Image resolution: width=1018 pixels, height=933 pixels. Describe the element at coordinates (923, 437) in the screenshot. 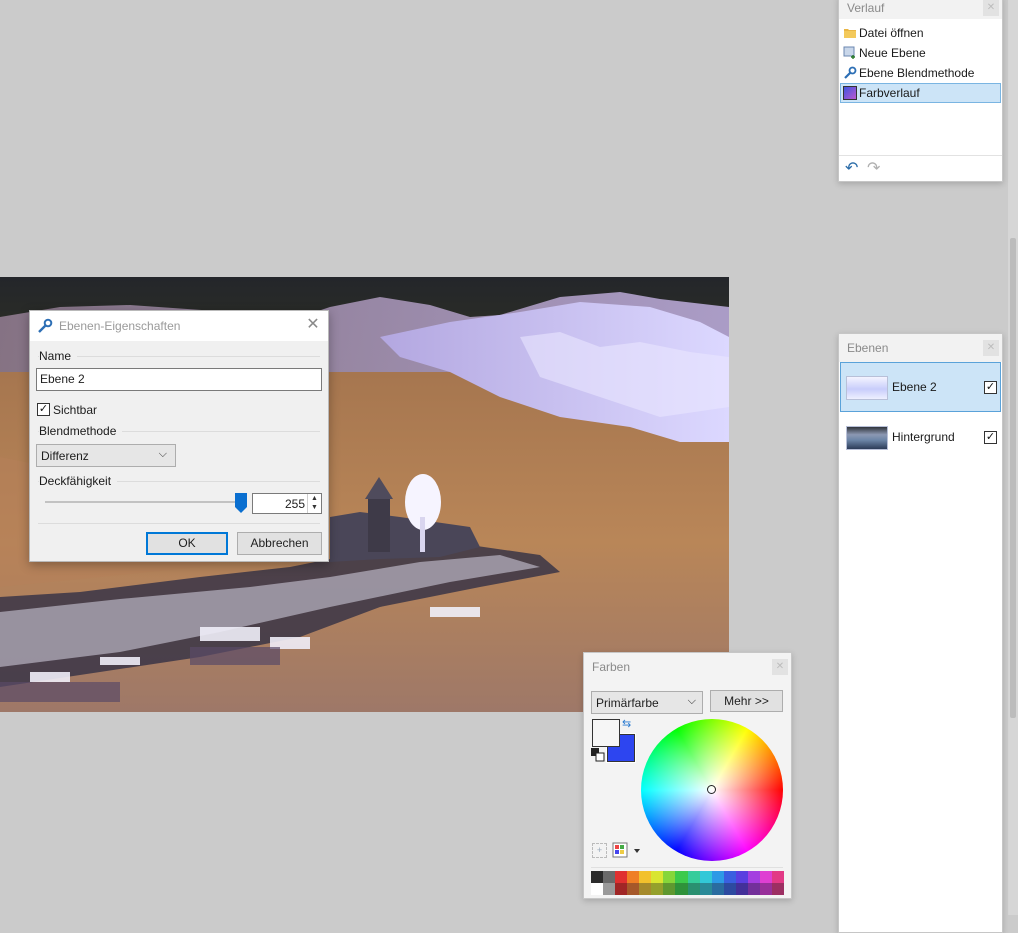

I see `layer-name: Hintergrund` at that location.